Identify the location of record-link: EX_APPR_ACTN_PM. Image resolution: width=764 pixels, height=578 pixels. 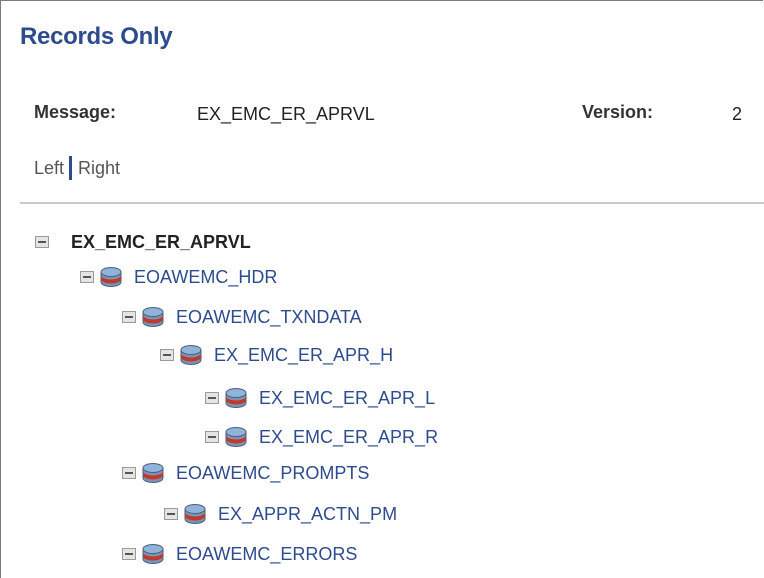
(307, 514).